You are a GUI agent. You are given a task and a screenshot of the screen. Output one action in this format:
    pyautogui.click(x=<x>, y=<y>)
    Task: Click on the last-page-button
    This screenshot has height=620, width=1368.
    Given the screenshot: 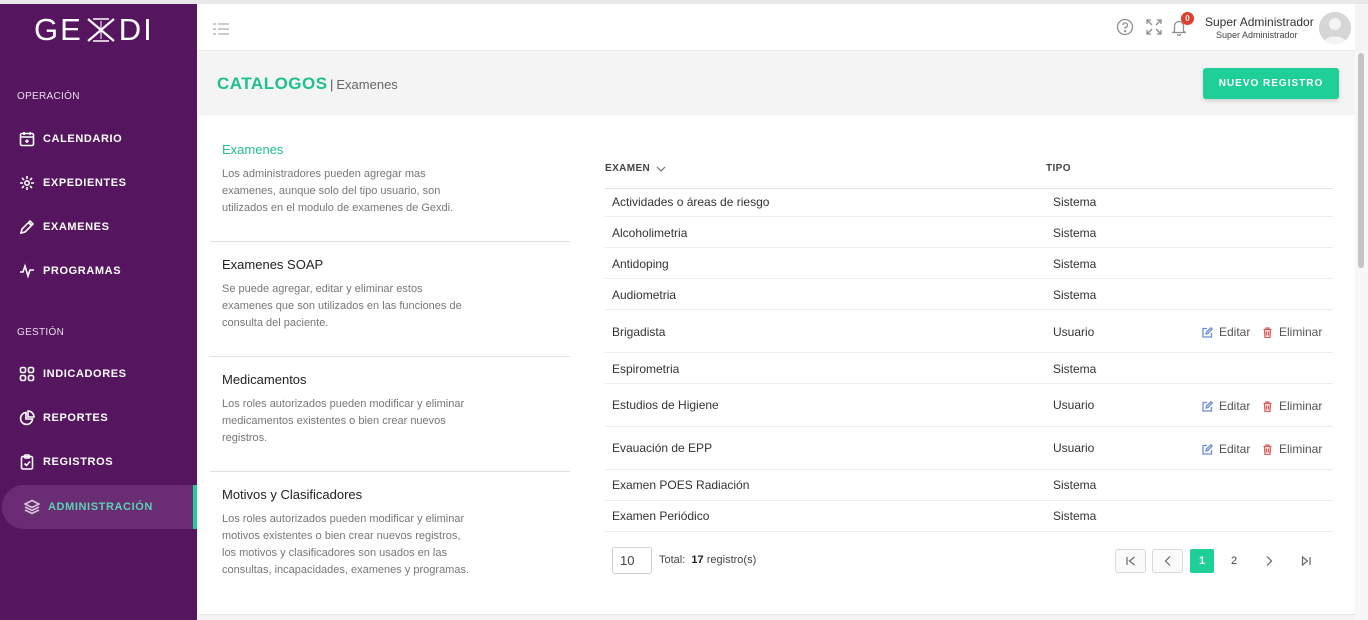 What is the action you would take?
    pyautogui.click(x=1306, y=561)
    